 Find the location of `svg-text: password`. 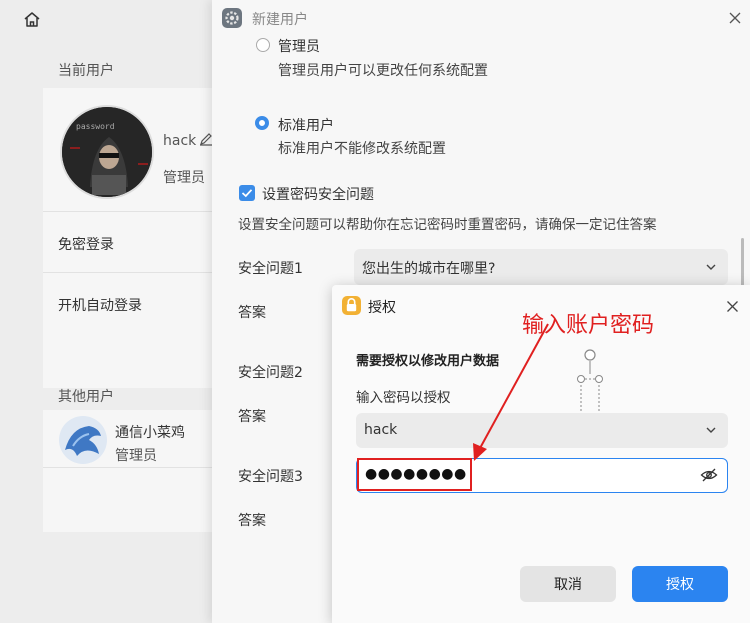

svg-text: password is located at coordinates (95, 126).